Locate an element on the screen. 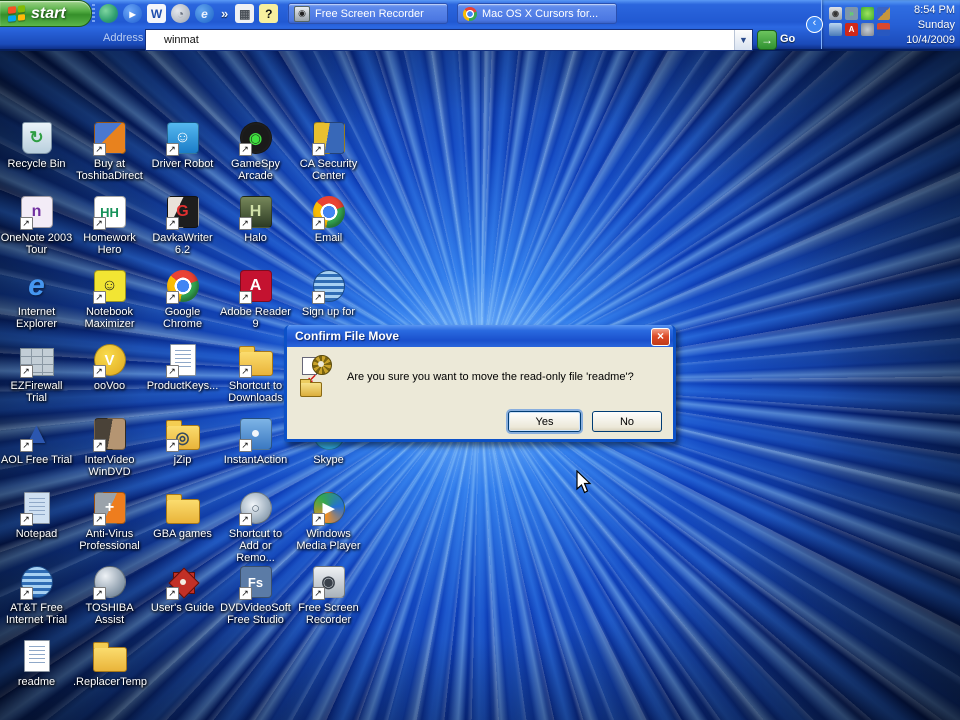 The width and height of the screenshot is (960, 720). att-free-internet-trial-icon: ↗ is located at coordinates (36, 582).